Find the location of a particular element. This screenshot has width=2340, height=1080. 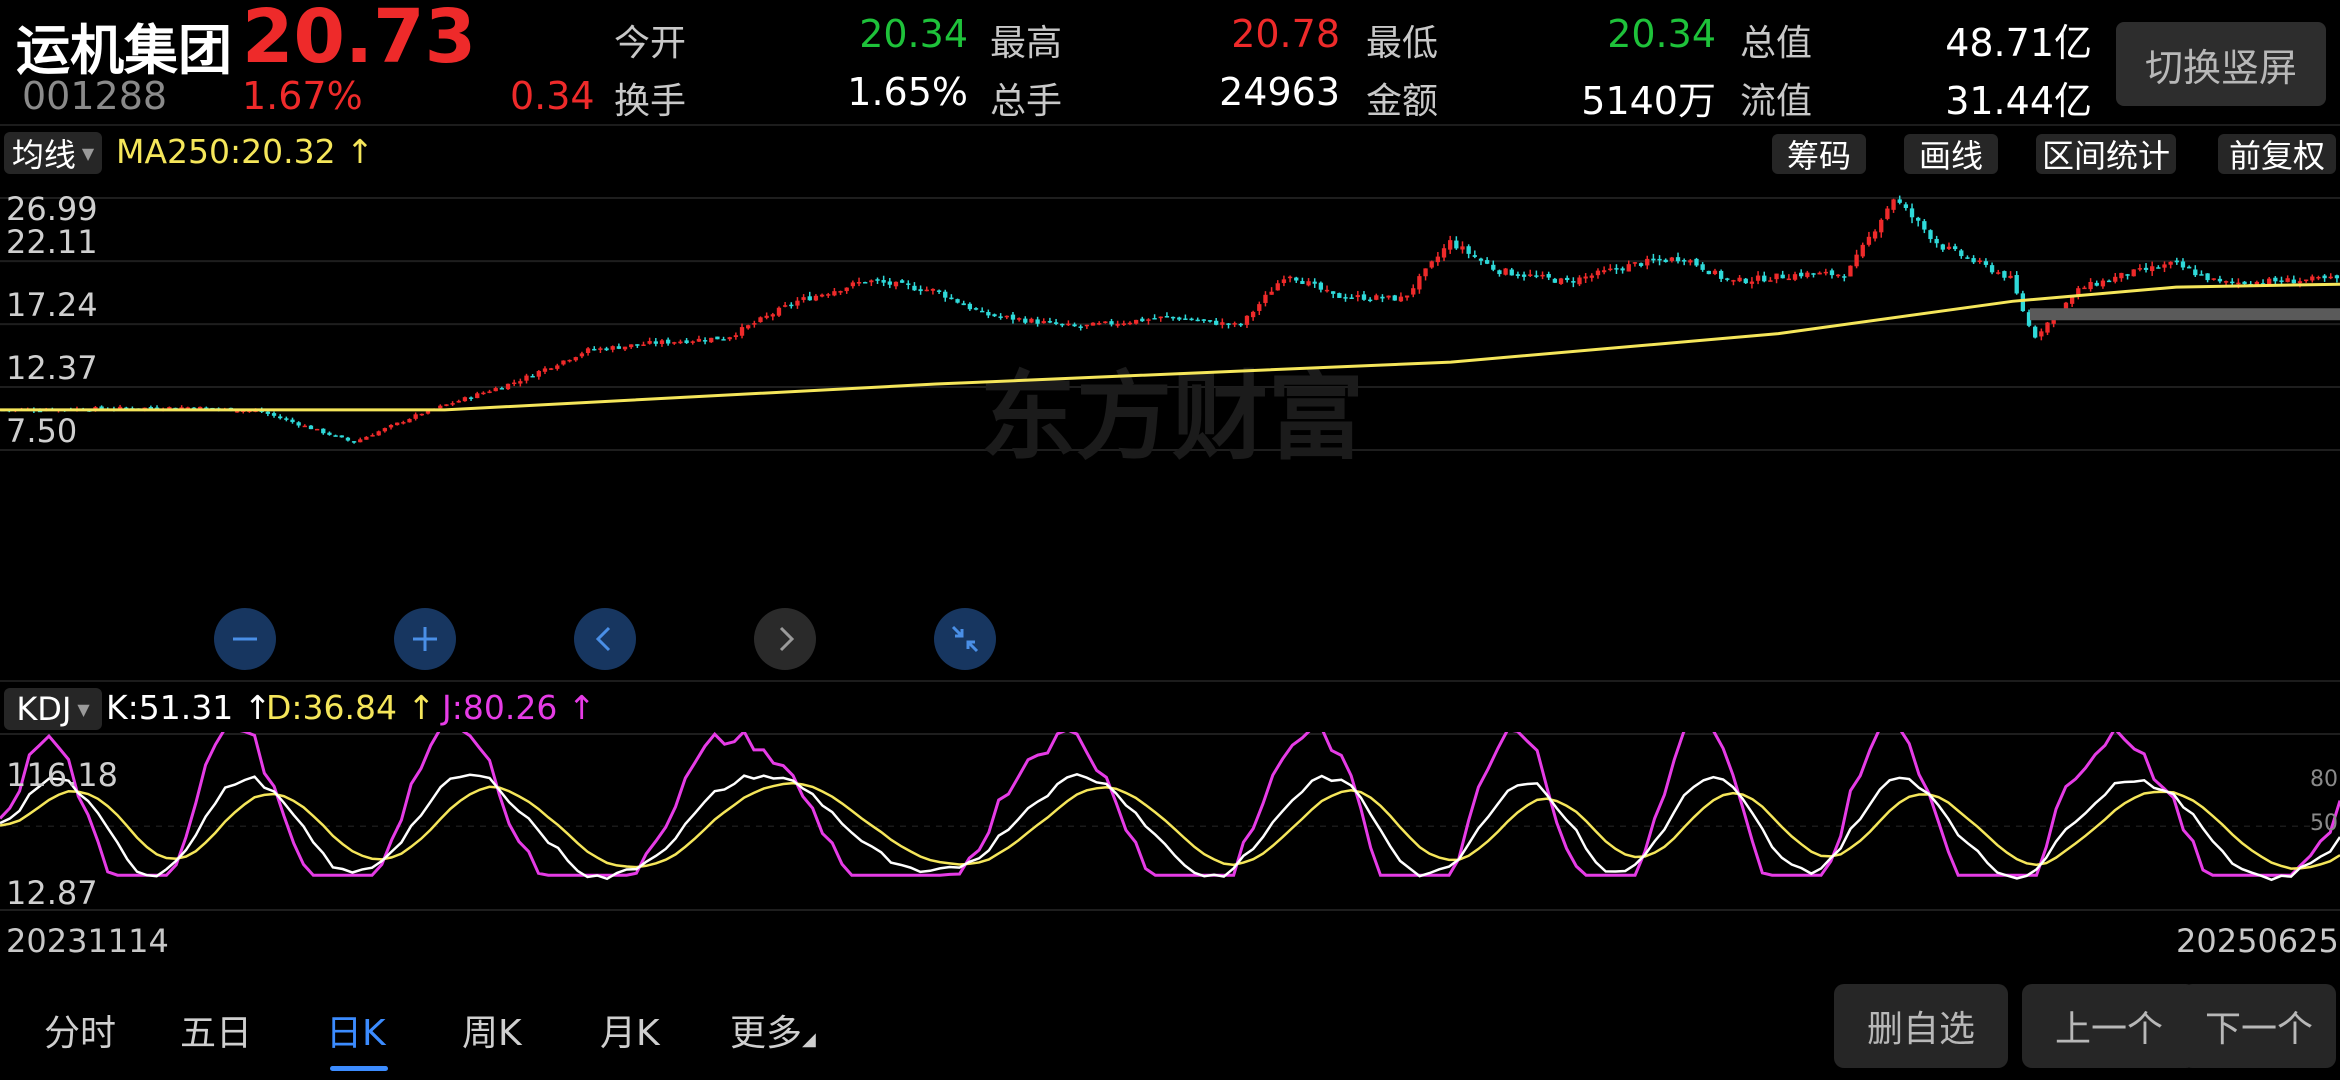

tab-weekly-k: 周K is located at coordinates (492, 1030).